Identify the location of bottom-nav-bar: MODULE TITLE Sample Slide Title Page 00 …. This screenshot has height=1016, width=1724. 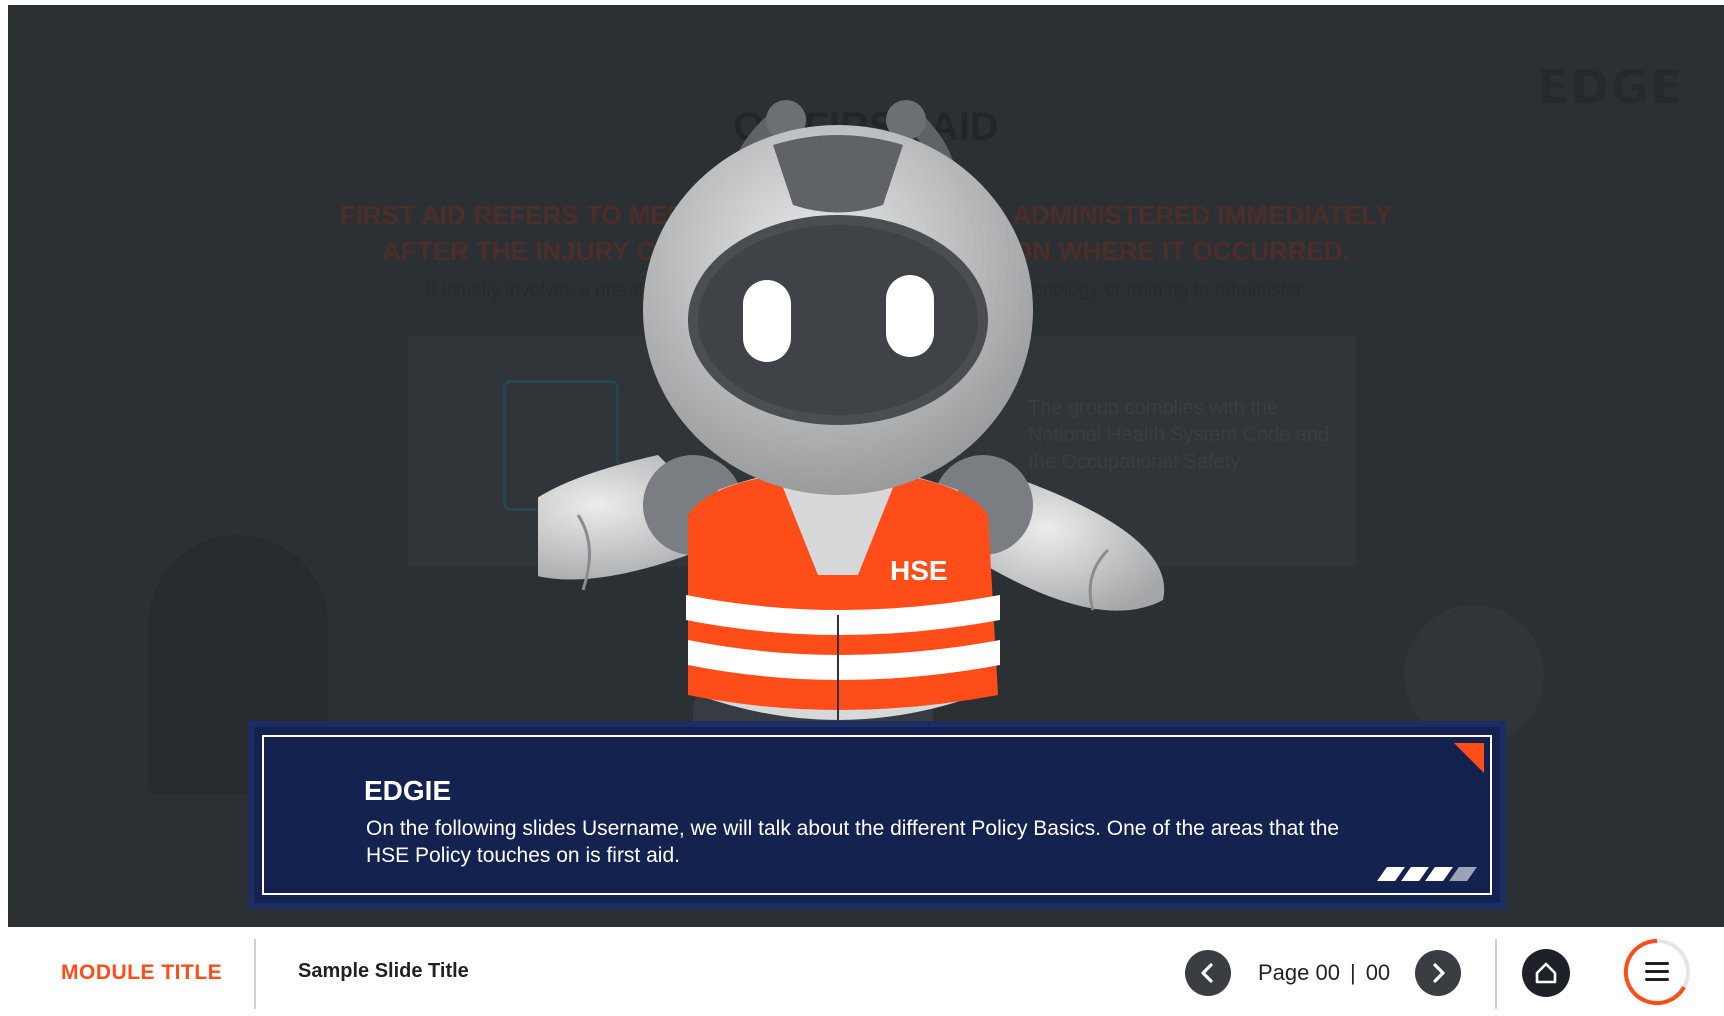
(866, 971).